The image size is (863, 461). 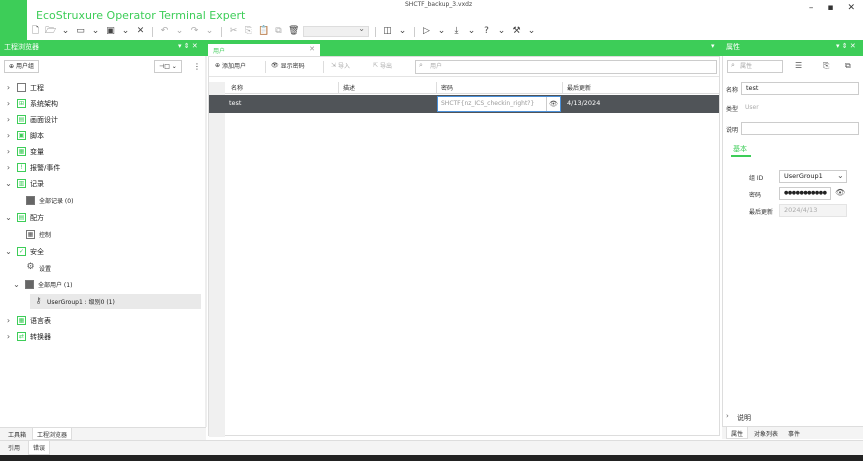 I want to click on password-value: SHCTF{nz_ICS_checkin_right?}, so click(x=487, y=103).